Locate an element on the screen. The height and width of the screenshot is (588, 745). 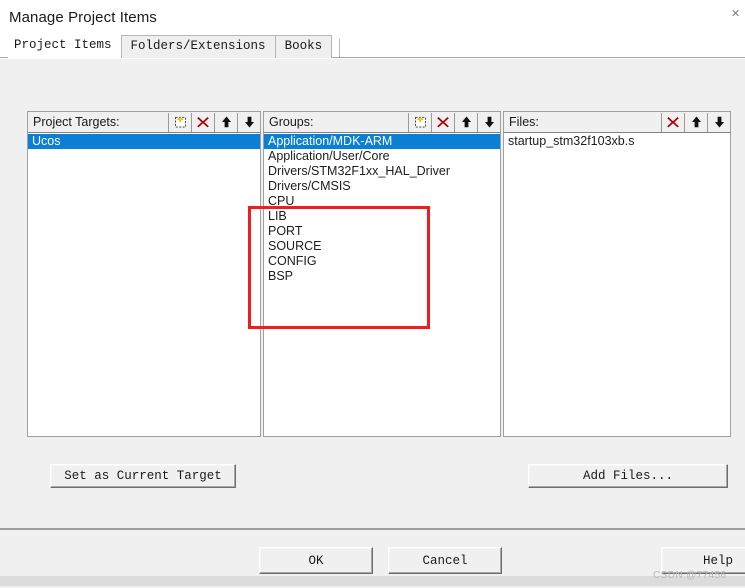
list-item: CONFIG is located at coordinates (382, 261).